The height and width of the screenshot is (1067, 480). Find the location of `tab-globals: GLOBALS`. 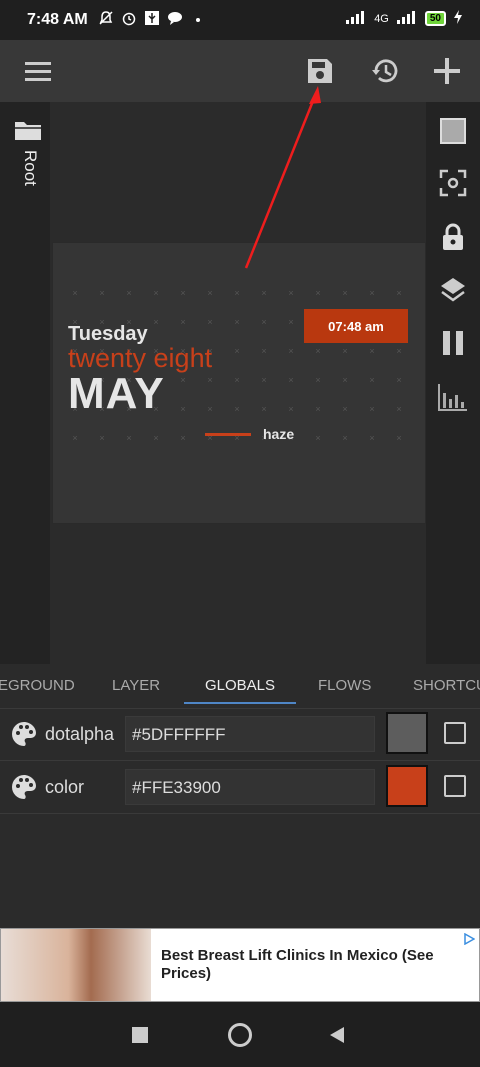

tab-globals: GLOBALS is located at coordinates (240, 685).